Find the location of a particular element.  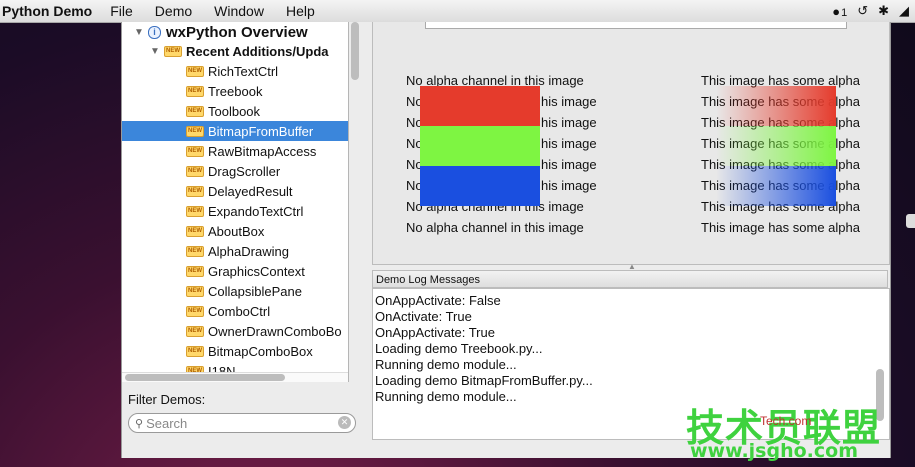

tree-item: NEW RawBitmapAccess is located at coordinates (235, 151).